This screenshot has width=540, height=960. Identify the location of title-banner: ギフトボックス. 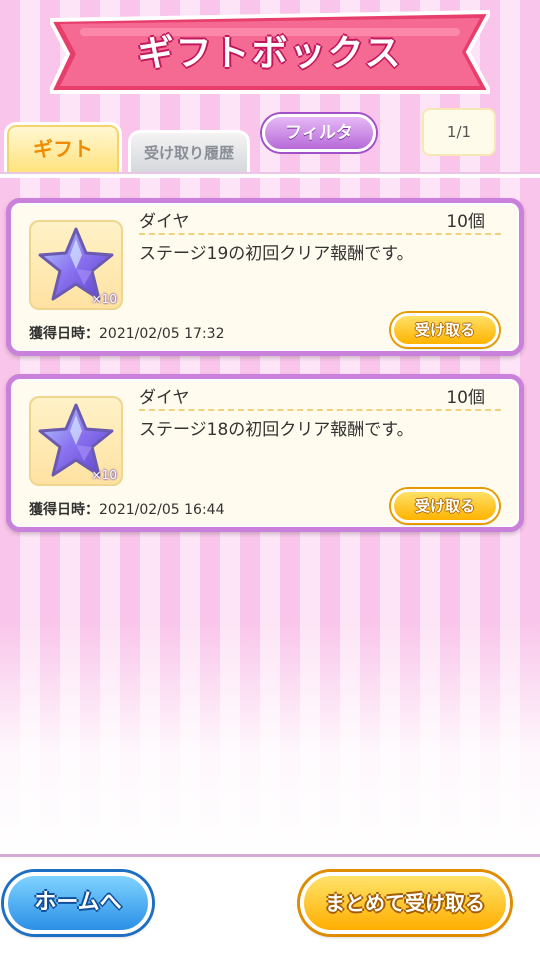
(270, 52).